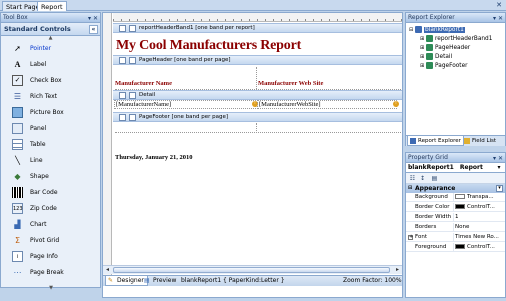  I want to click on chart-icon: ▟, so click(17, 224).